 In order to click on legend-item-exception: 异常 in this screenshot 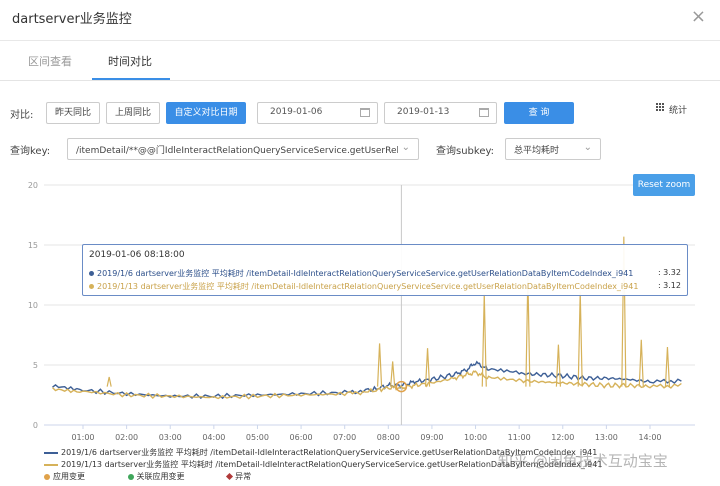, I will do `click(239, 476)`.